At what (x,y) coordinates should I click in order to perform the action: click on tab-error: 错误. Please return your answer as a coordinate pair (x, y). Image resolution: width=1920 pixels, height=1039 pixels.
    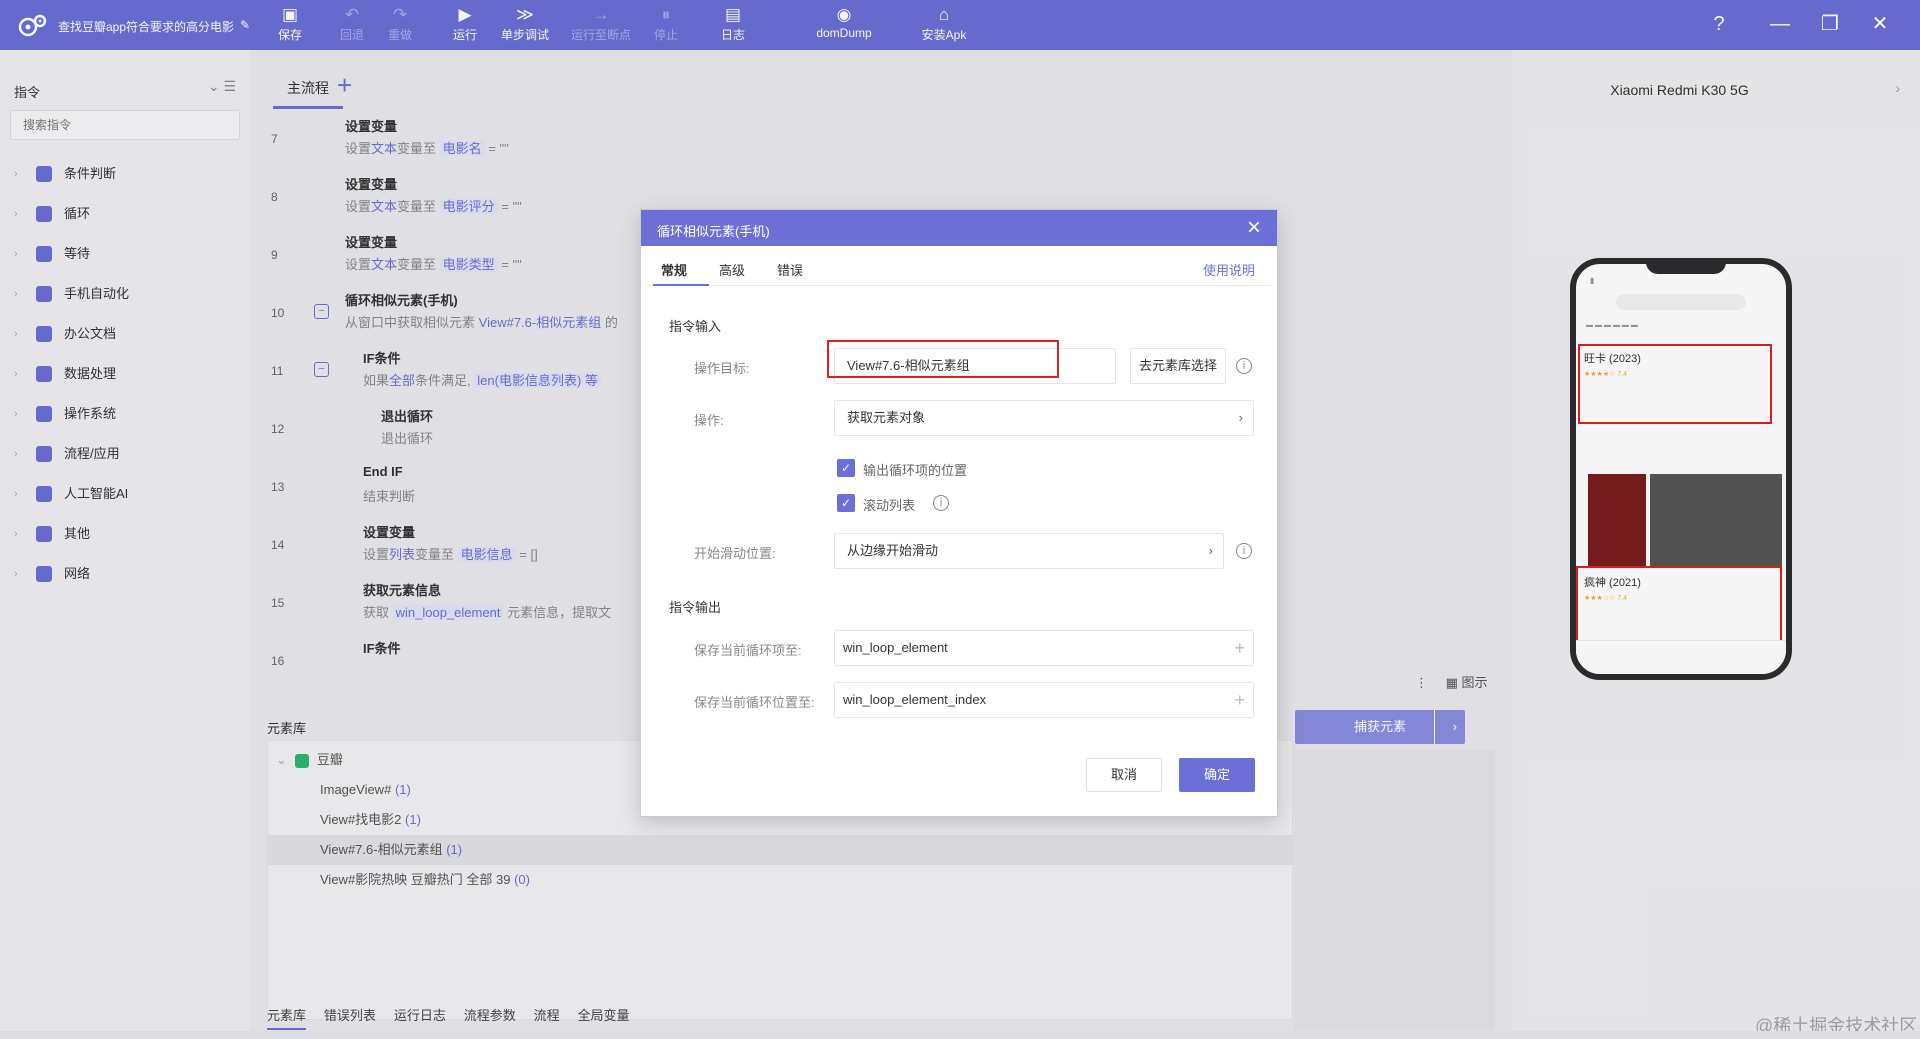
    Looking at the image, I should click on (790, 269).